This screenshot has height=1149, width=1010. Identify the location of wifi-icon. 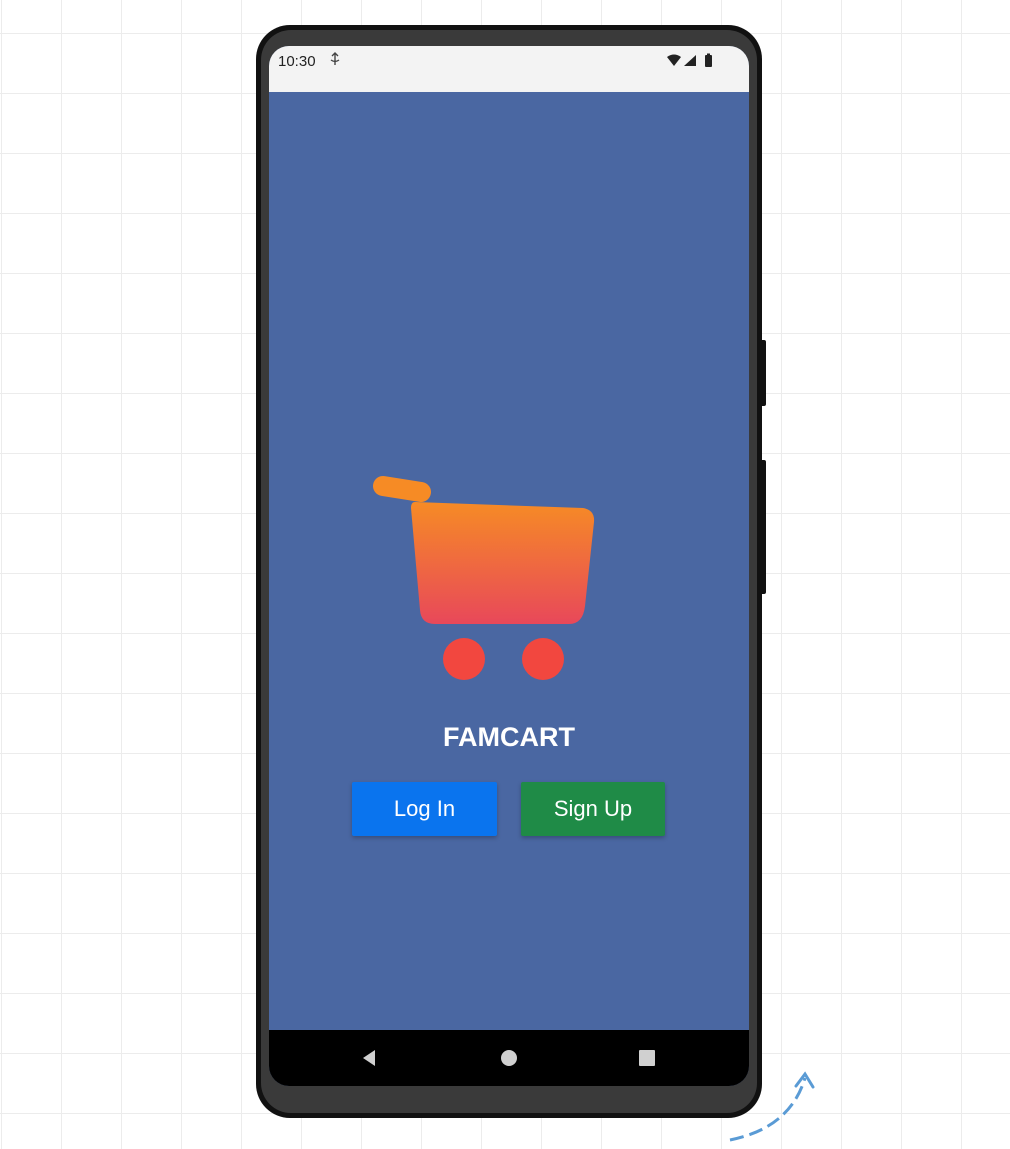
(674, 60).